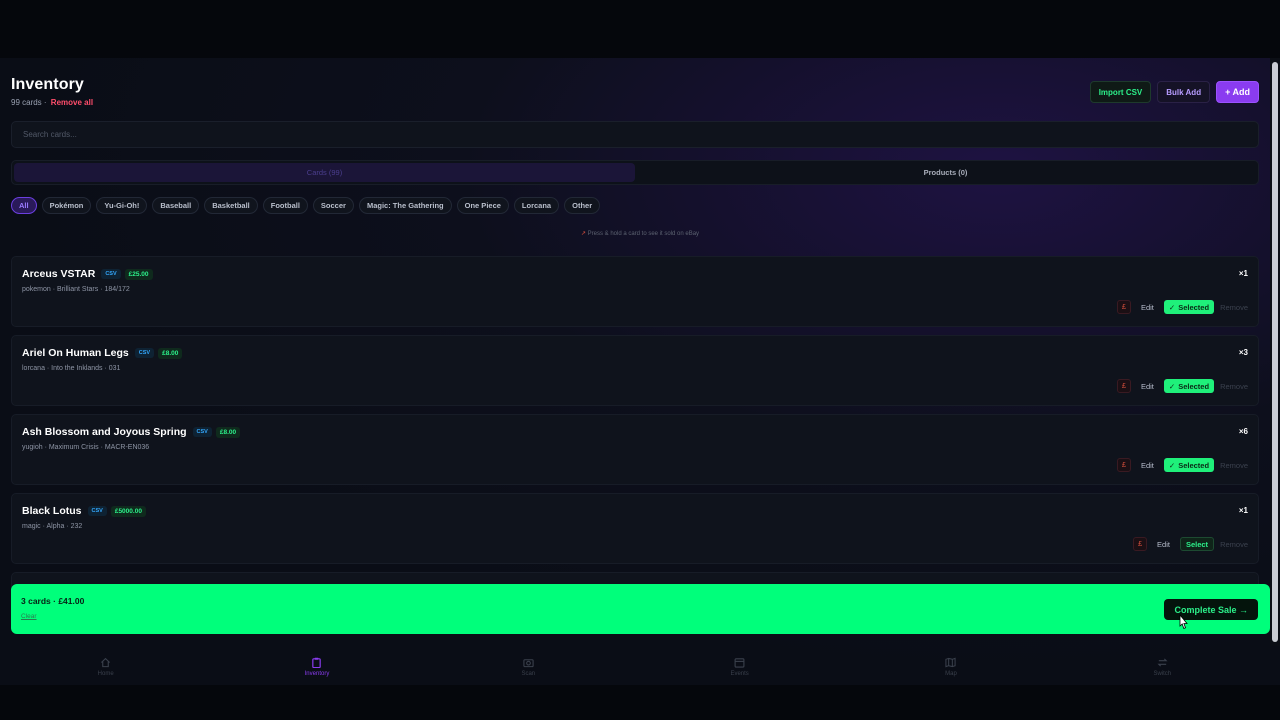  I want to click on map-icon, so click(951, 663).